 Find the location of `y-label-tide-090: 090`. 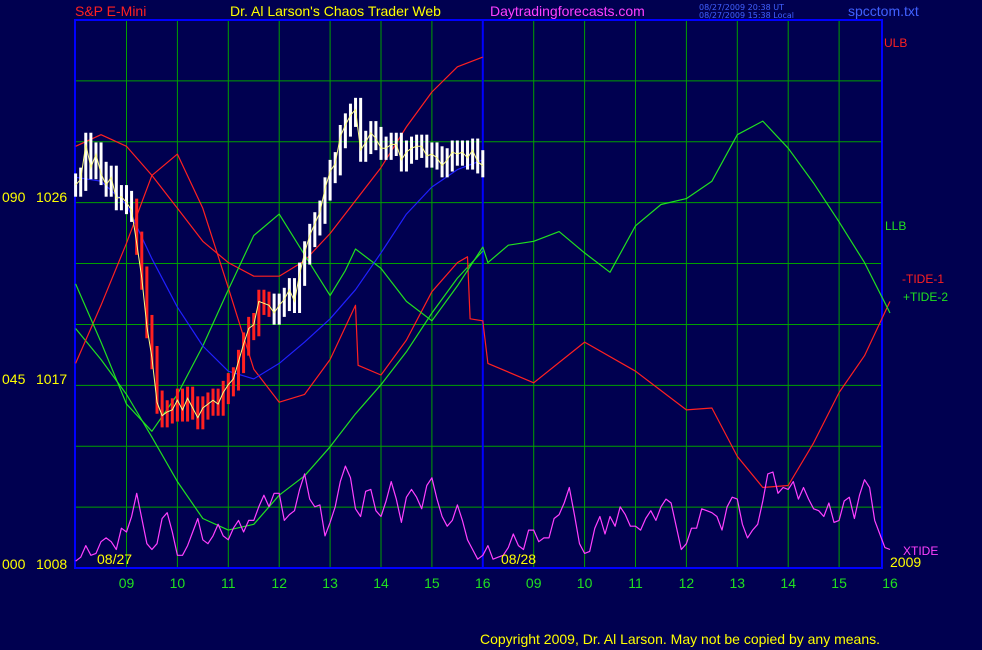

y-label-tide-090: 090 is located at coordinates (14, 197).